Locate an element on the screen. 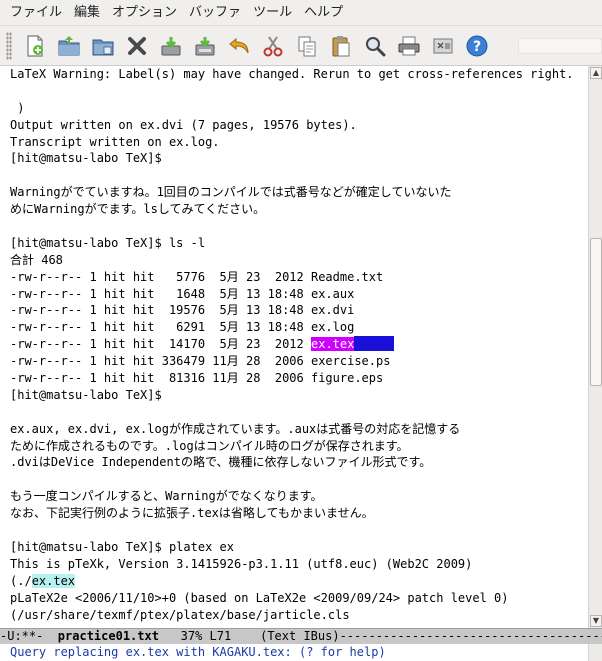  buffer-line: Transcript written on ex.log. is located at coordinates (115, 141).